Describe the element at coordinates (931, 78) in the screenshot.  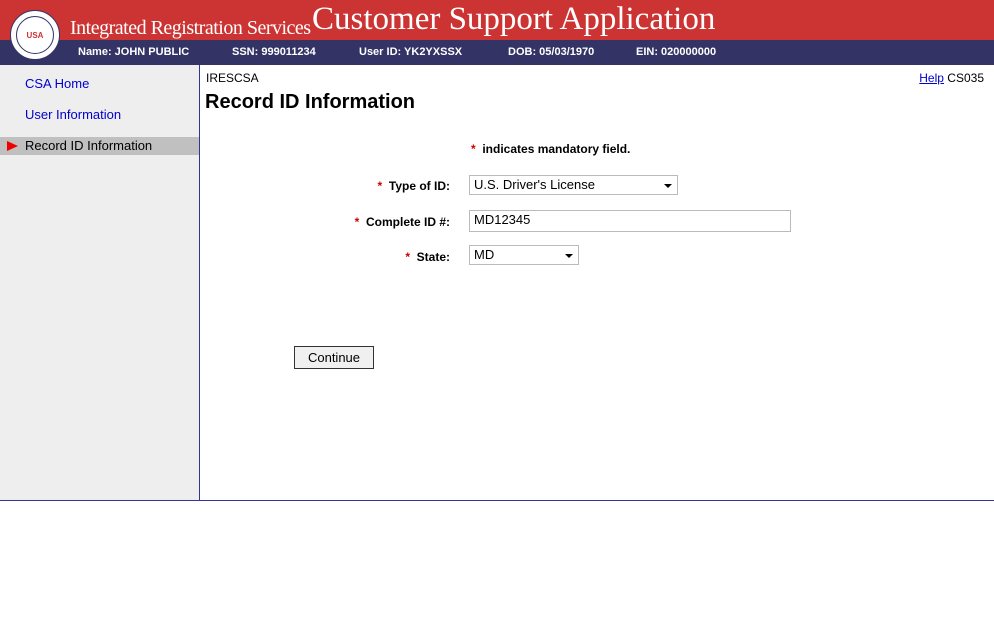
I see `help-link: Help` at that location.